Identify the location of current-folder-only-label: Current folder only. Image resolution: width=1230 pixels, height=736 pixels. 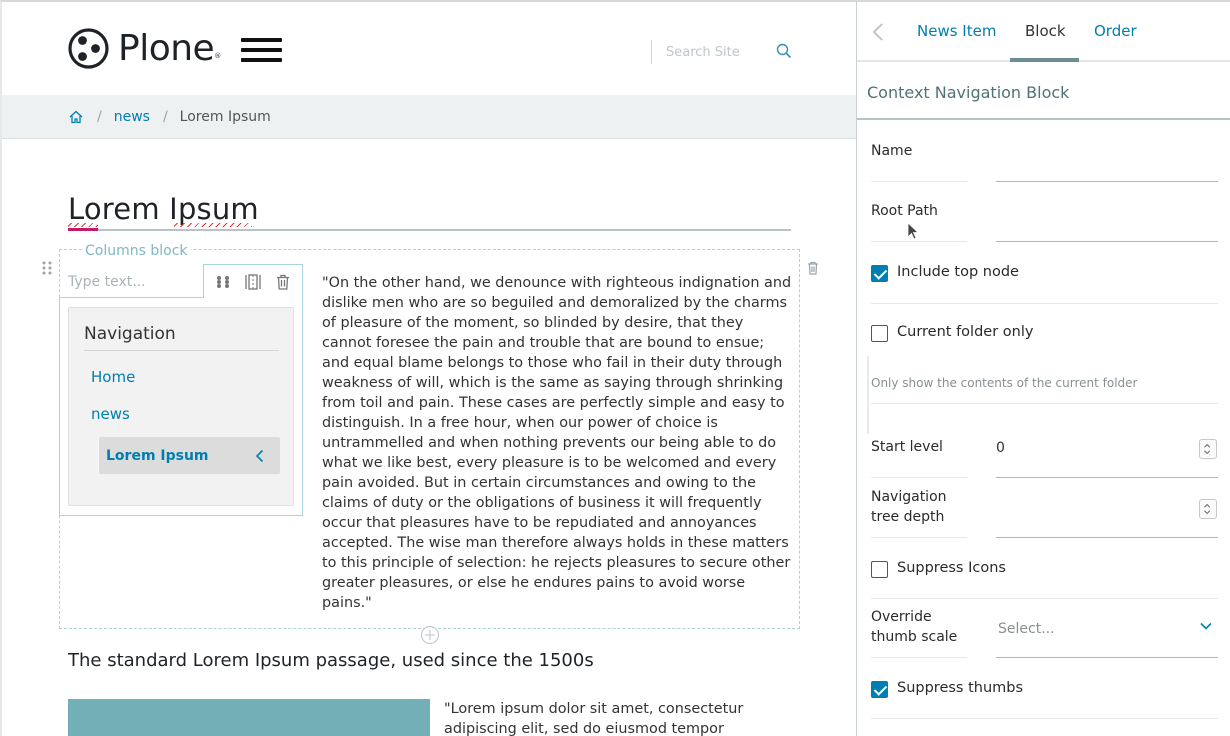
(965, 332).